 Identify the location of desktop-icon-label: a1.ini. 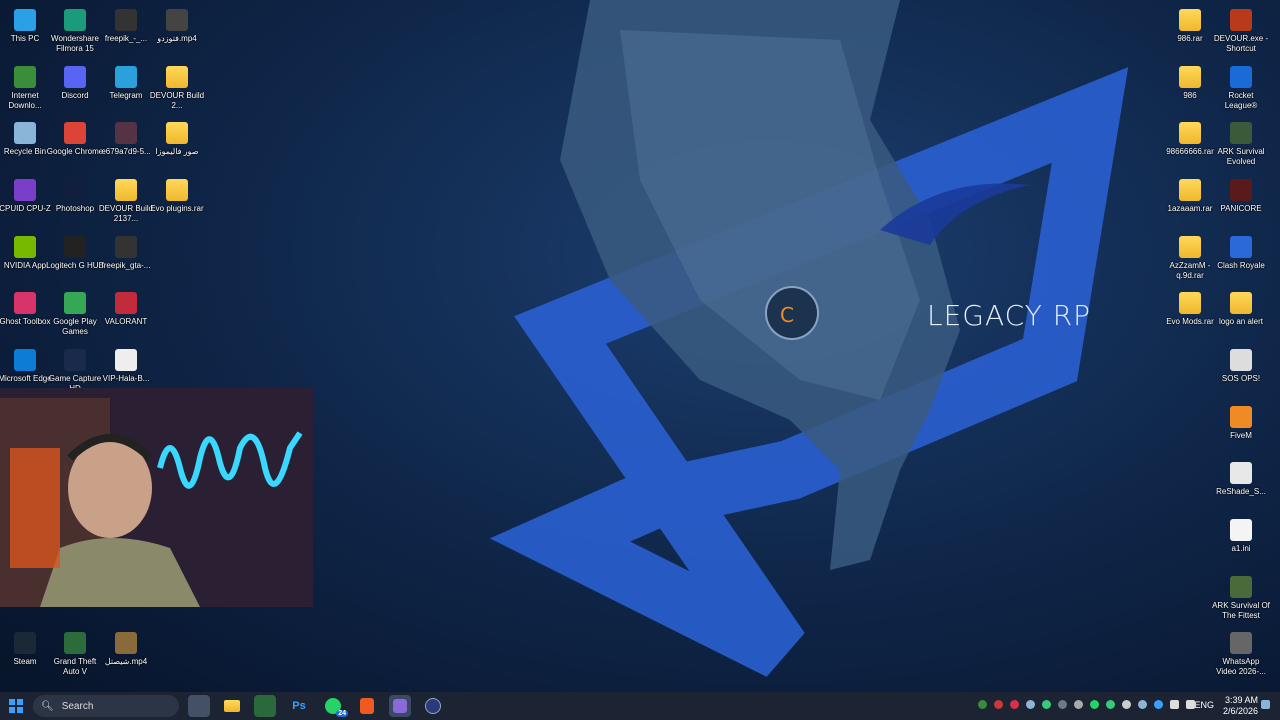
(1241, 548).